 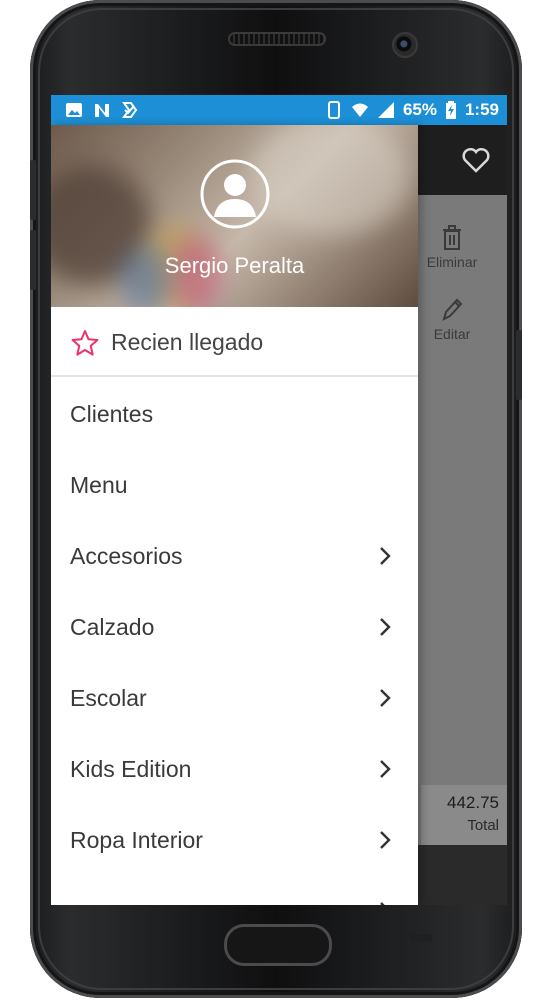 I want to click on avatar, so click(x=235, y=194).